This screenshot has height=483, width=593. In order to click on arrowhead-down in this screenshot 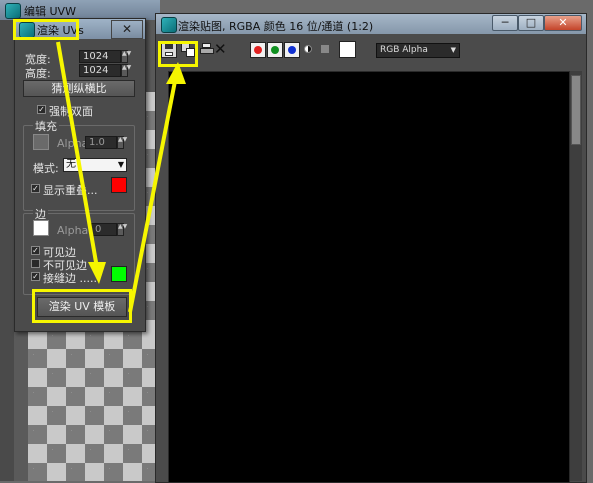, I will do `click(97, 273)`.